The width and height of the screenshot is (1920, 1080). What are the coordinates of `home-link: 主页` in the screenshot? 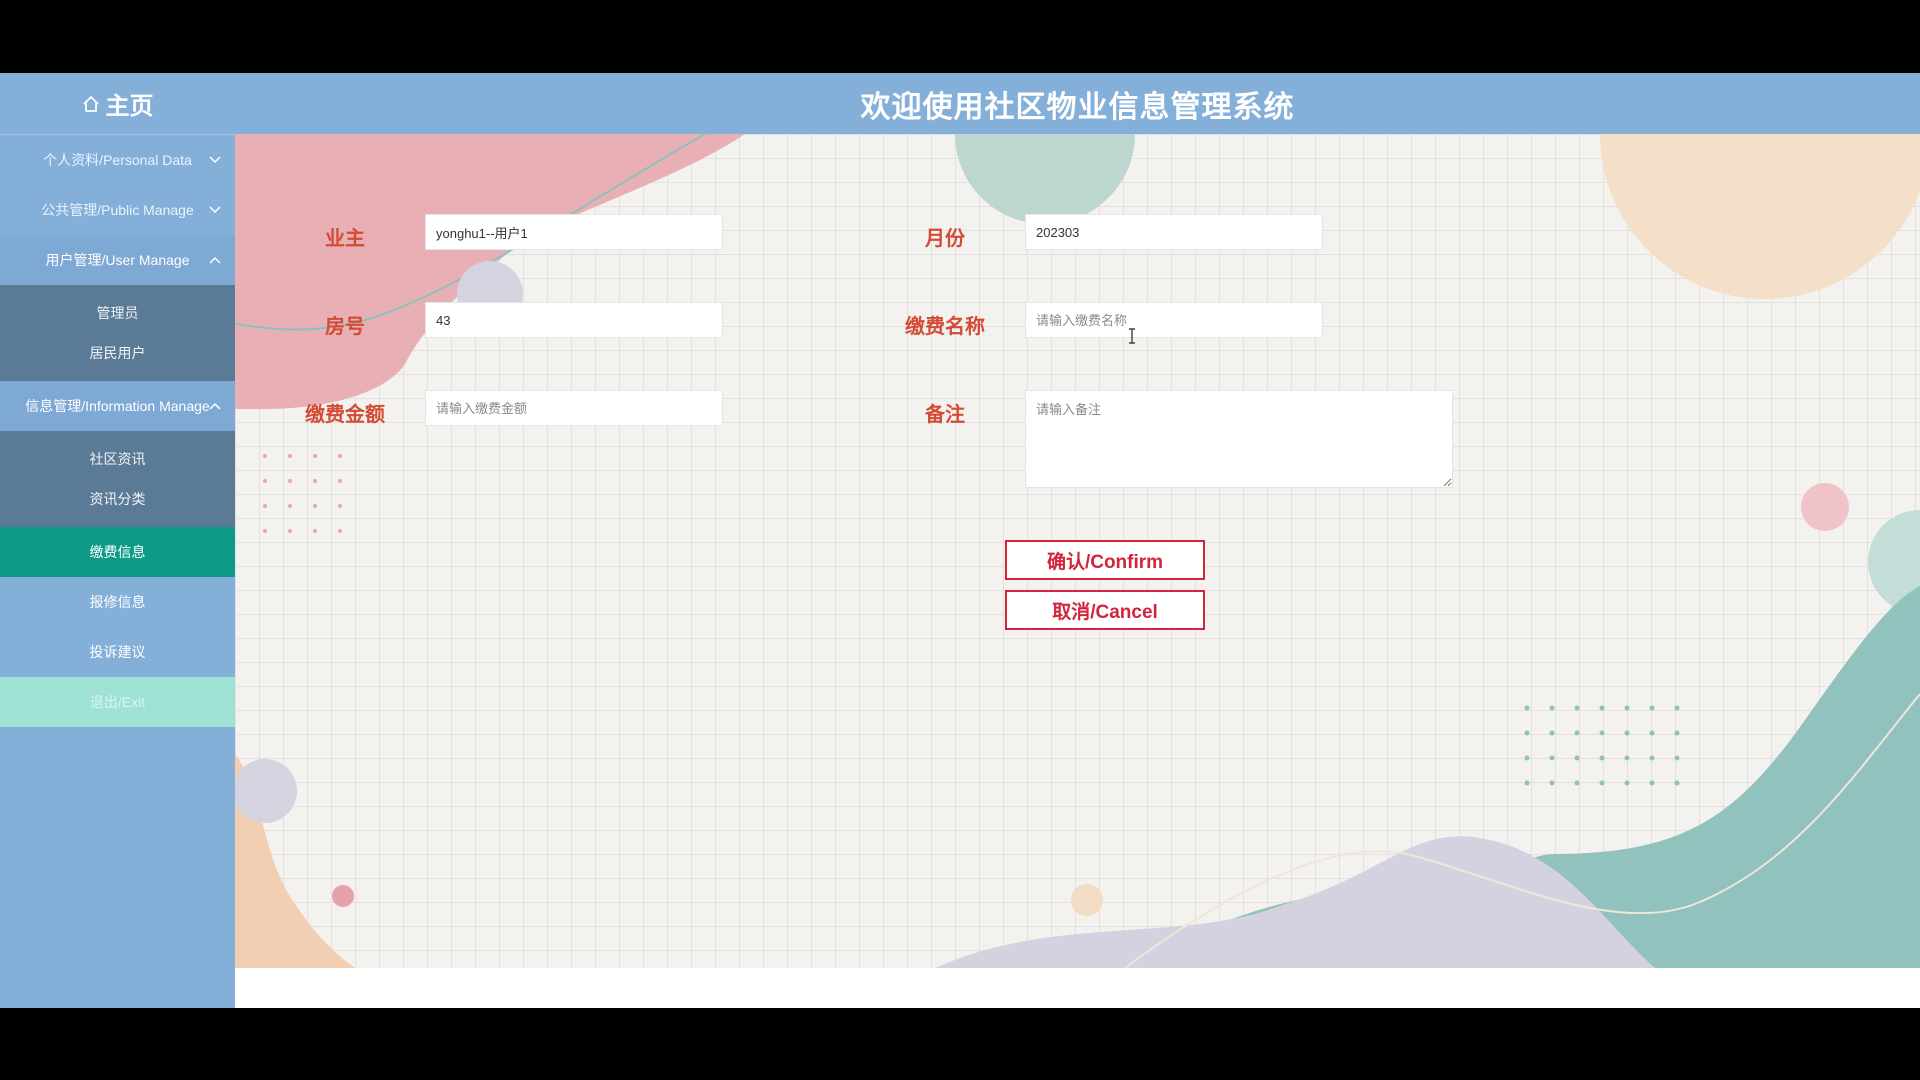 It's located at (117, 104).